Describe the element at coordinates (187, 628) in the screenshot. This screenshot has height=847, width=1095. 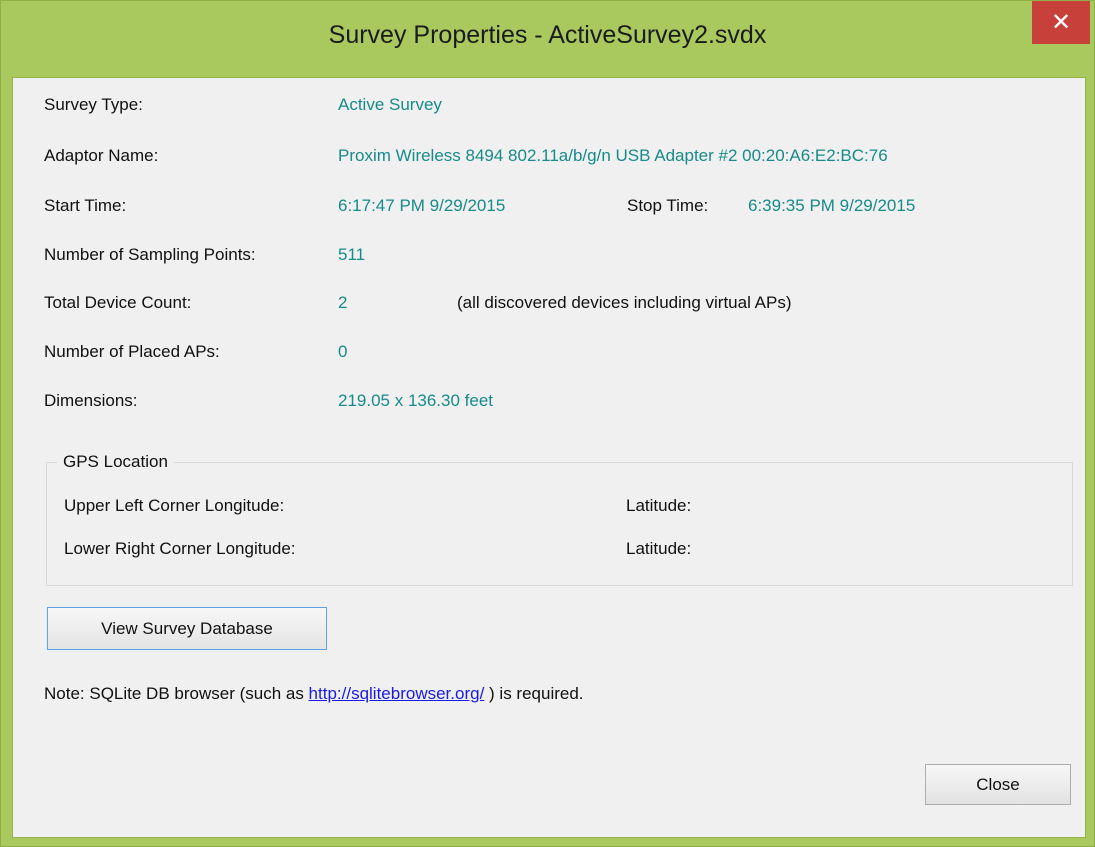
I see `view-survey-database-button: View Survey Database` at that location.